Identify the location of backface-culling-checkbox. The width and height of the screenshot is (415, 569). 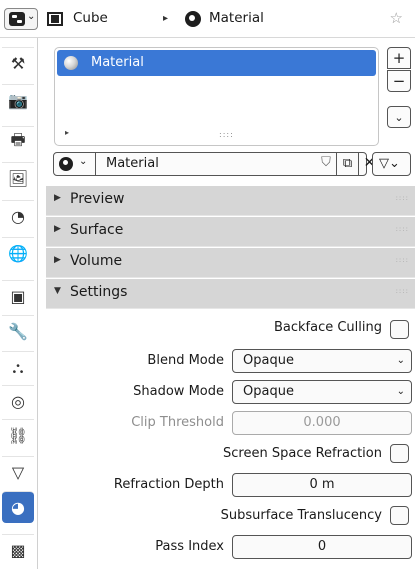
(399, 329).